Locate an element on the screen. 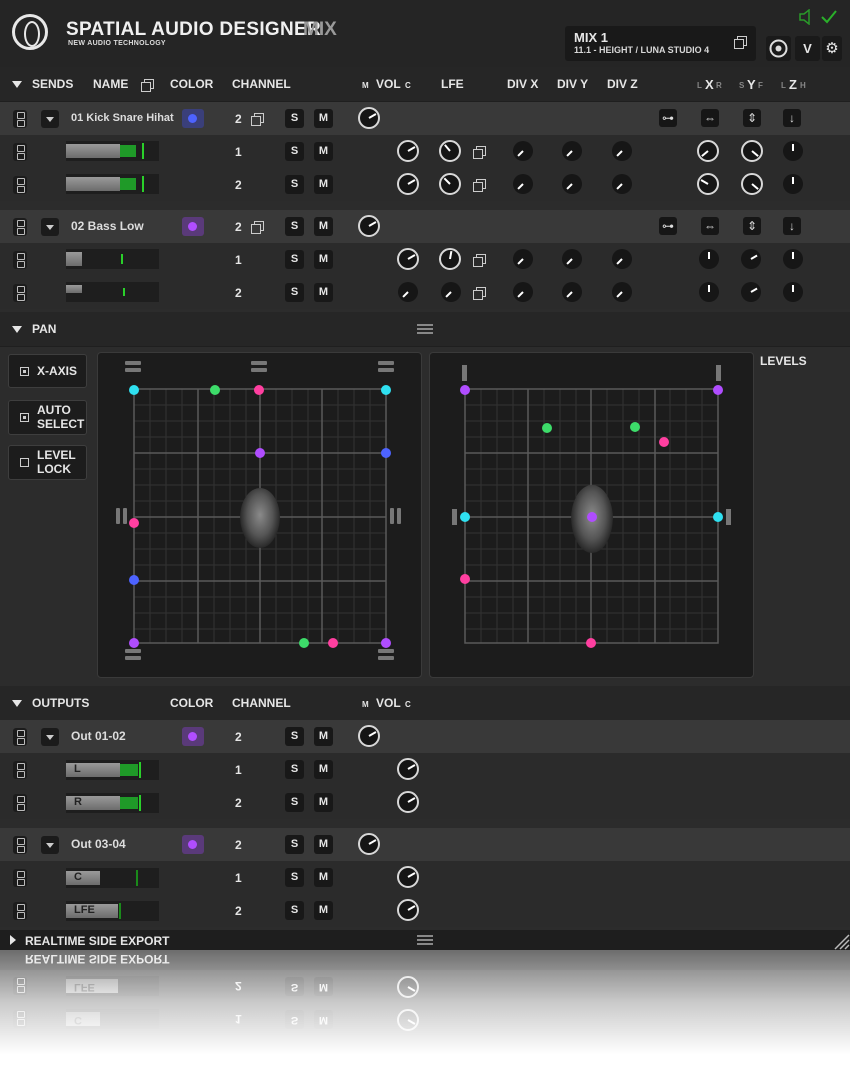 Image resolution: width=850 pixels, height=1066 pixels. x-mirror-icon: ⇔ is located at coordinates (710, 118).